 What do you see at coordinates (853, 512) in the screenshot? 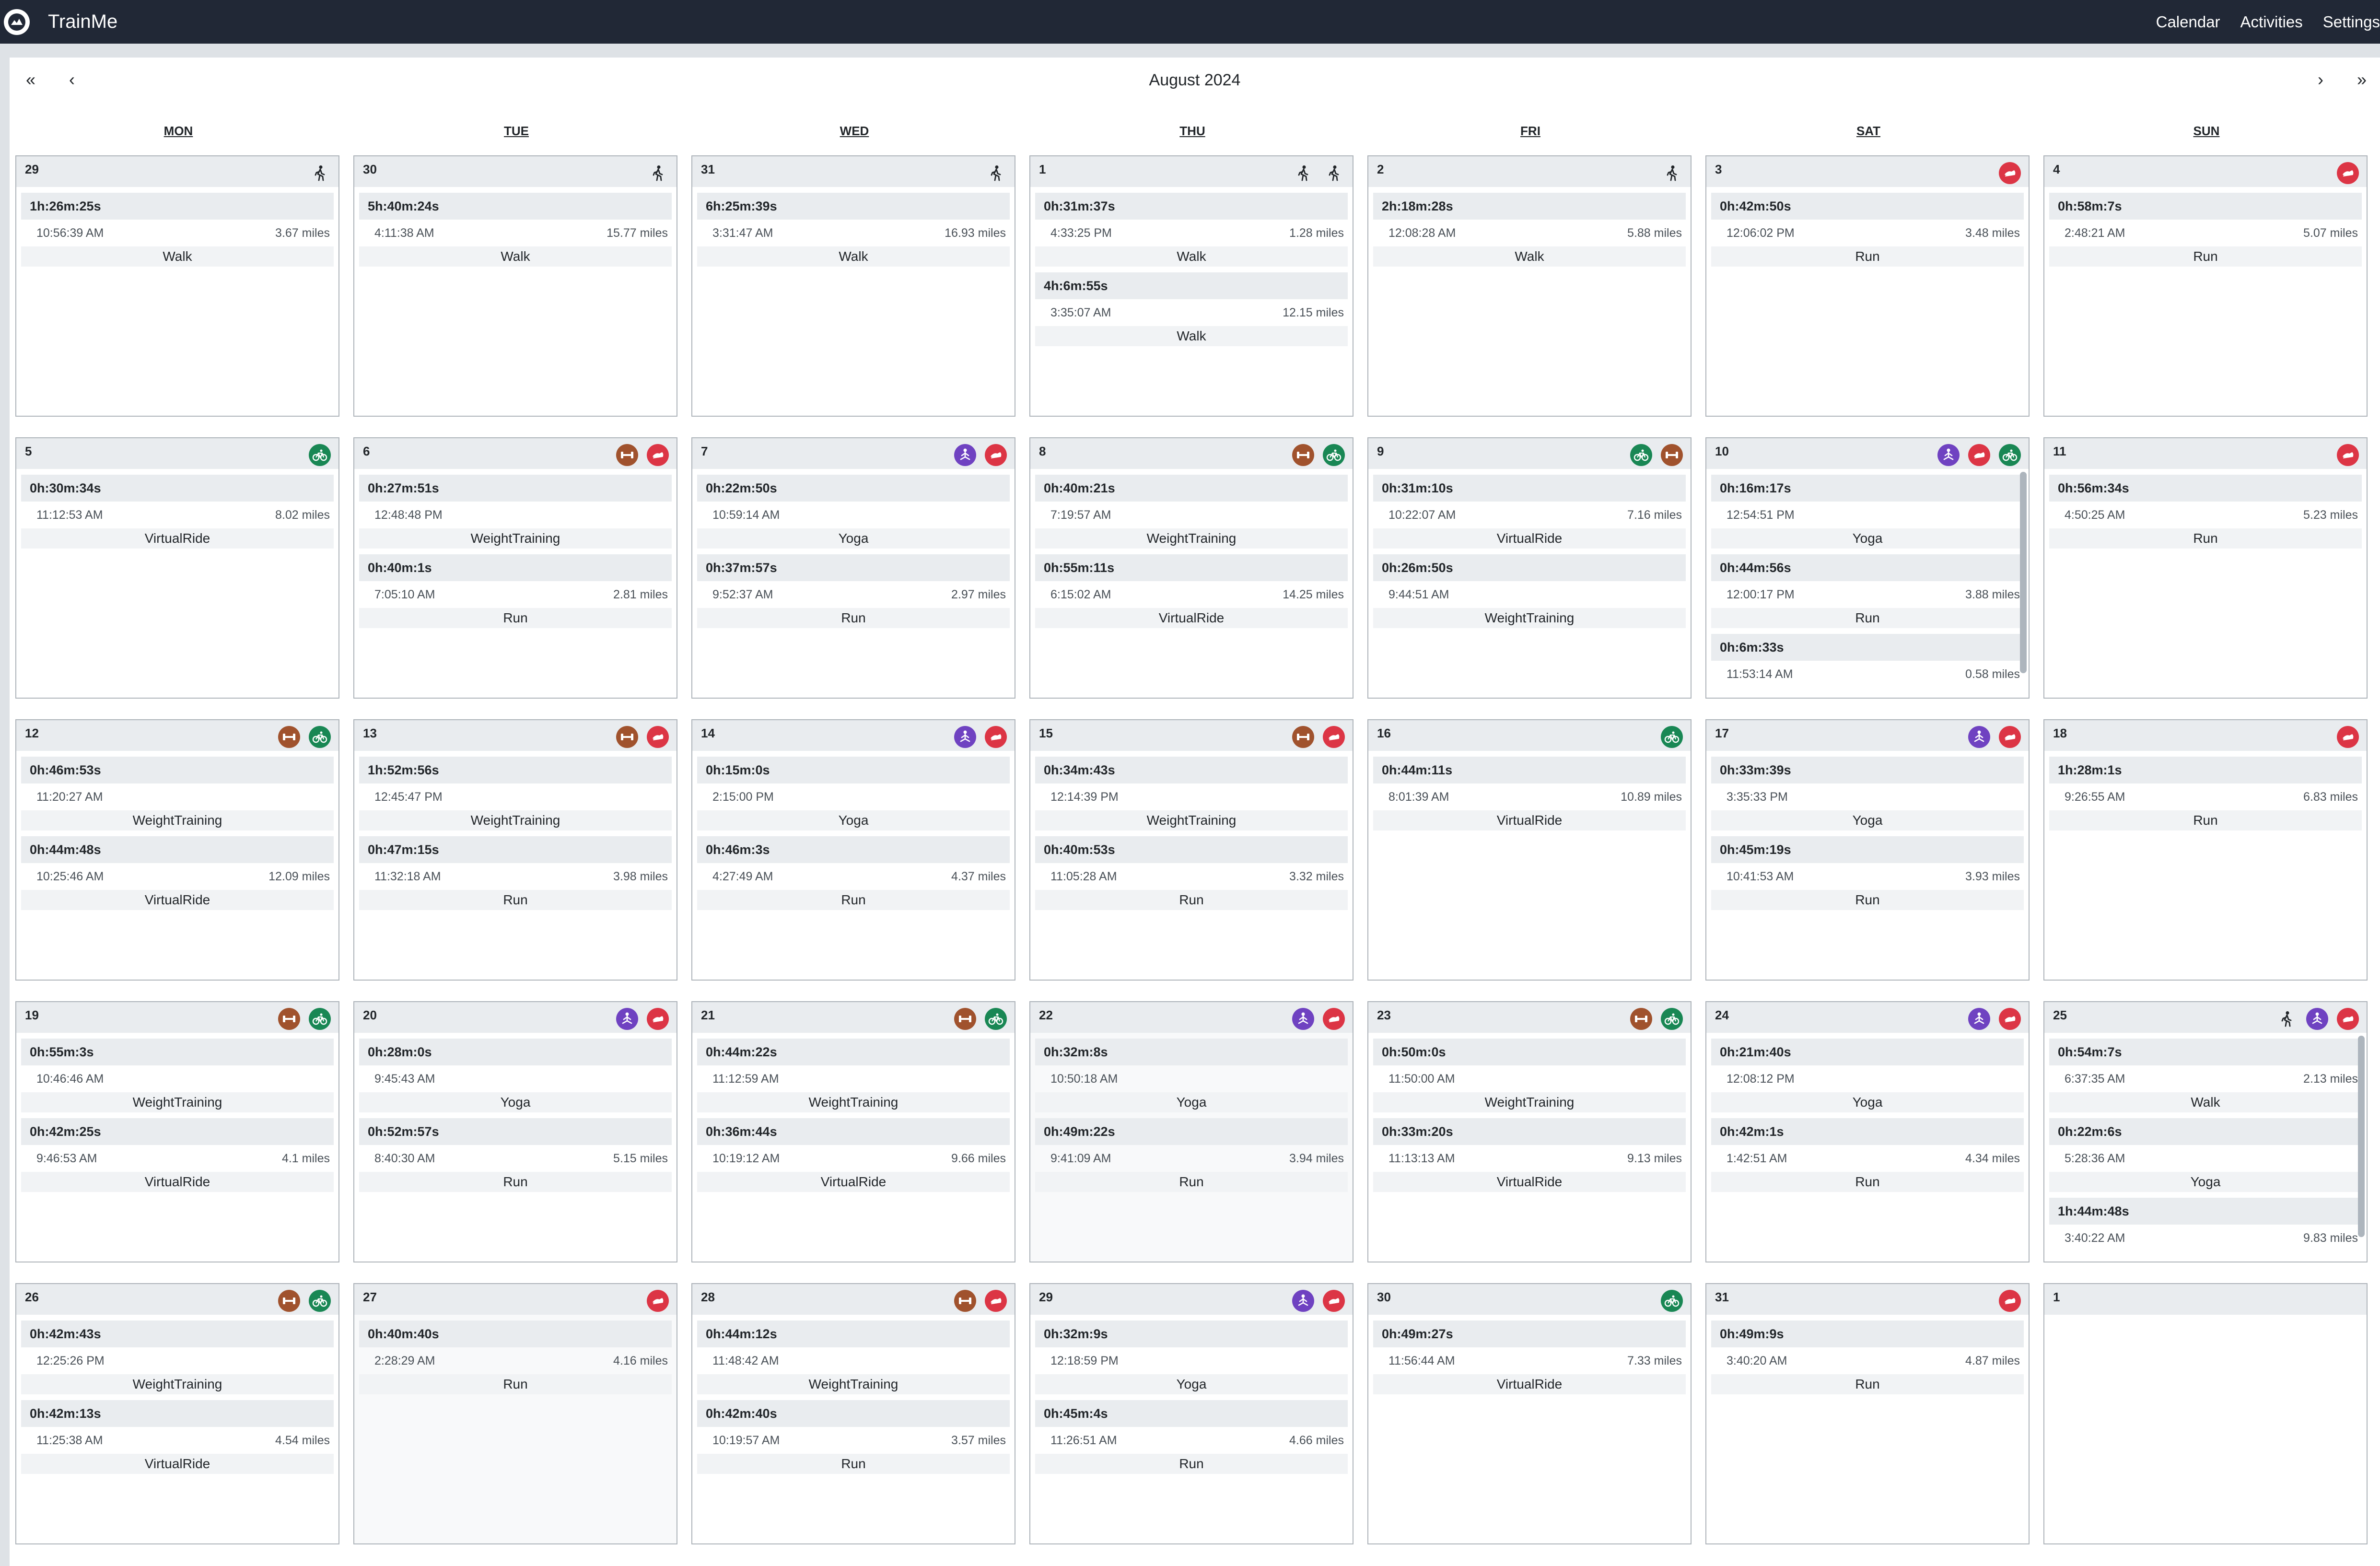
I see `activity-item: 0h:22m:50s 10:59:14 AM Yoga` at bounding box center [853, 512].